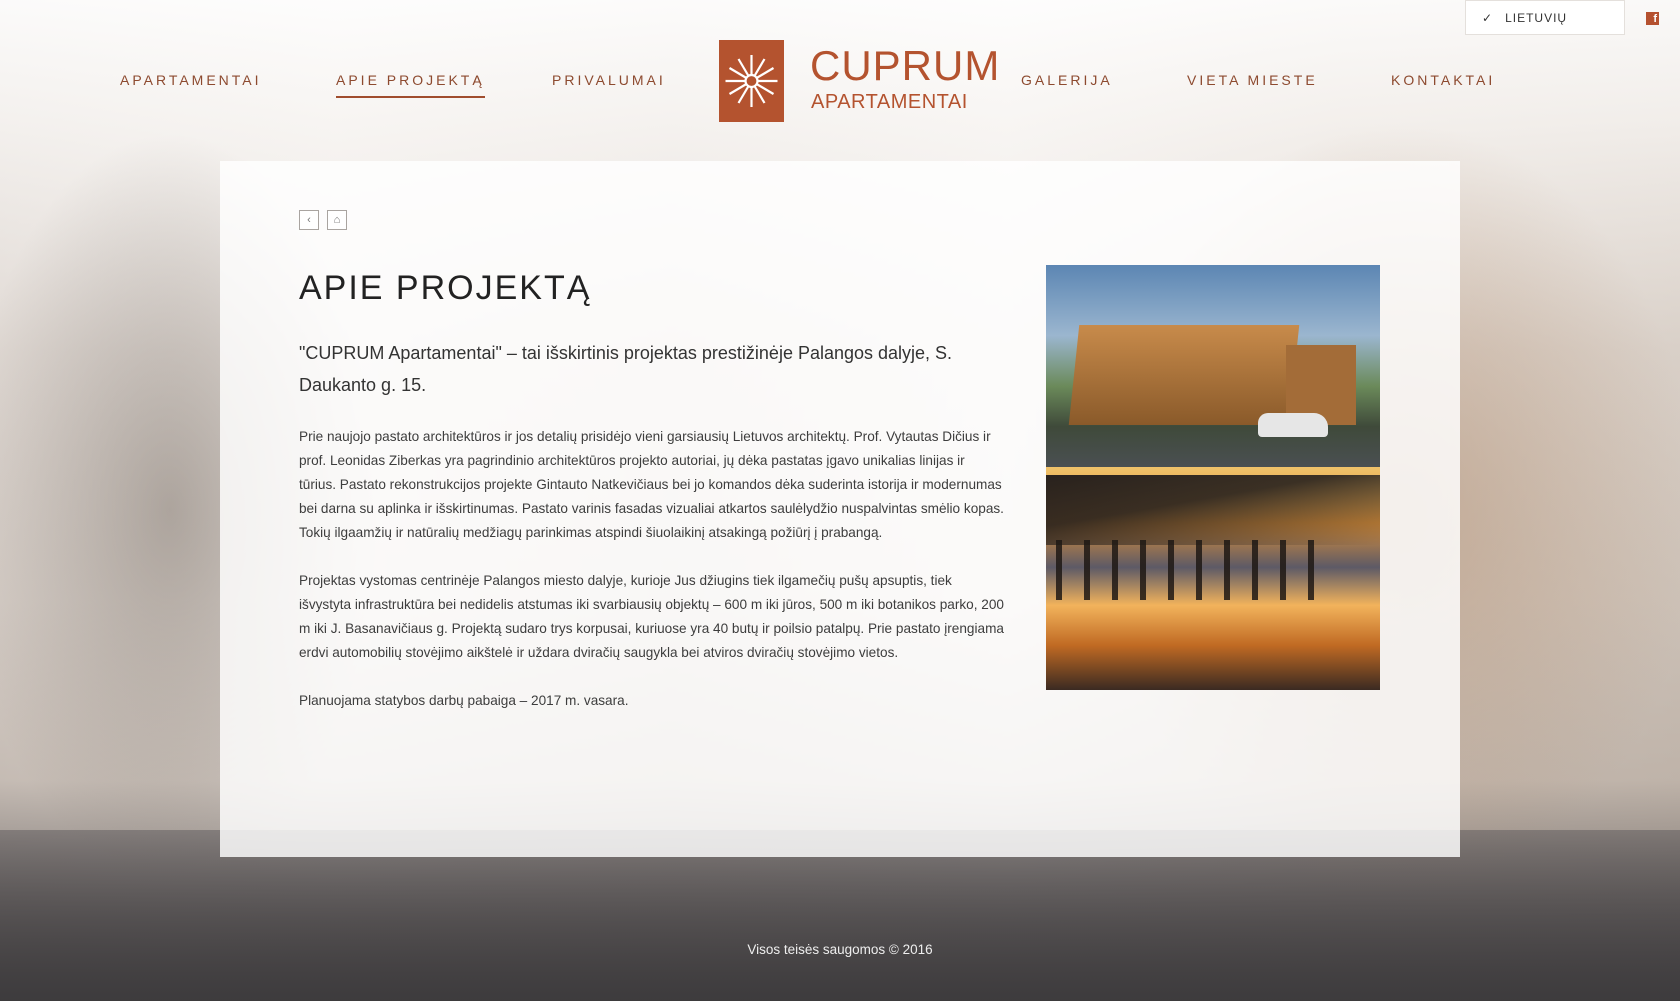 The image size is (1680, 1001). Describe the element at coordinates (1067, 80) in the screenshot. I see `nav-item-galerija: GALERIJA` at that location.